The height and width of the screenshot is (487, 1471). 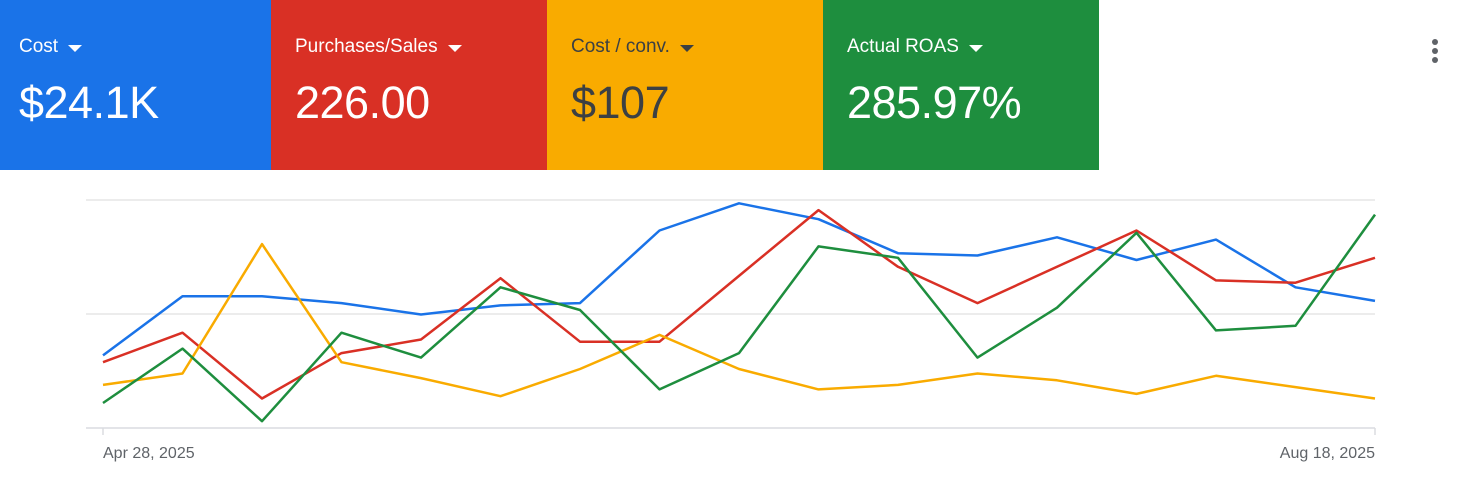 I want to click on metric-label-roas: Actual ROAS, so click(x=903, y=46).